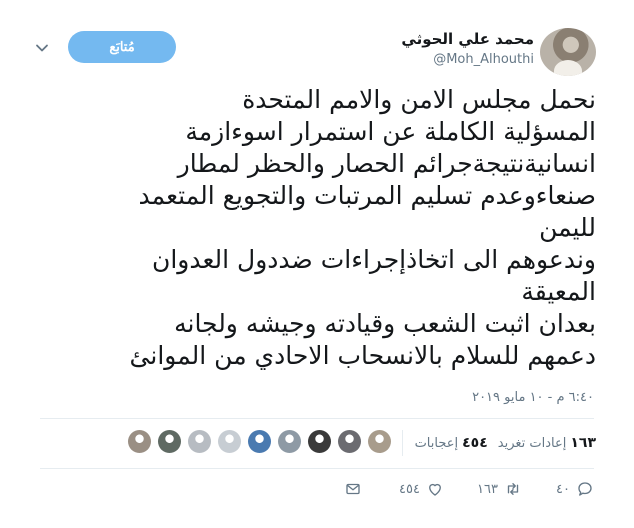  Describe the element at coordinates (513, 489) in the screenshot. I see `retweet-icon` at that location.